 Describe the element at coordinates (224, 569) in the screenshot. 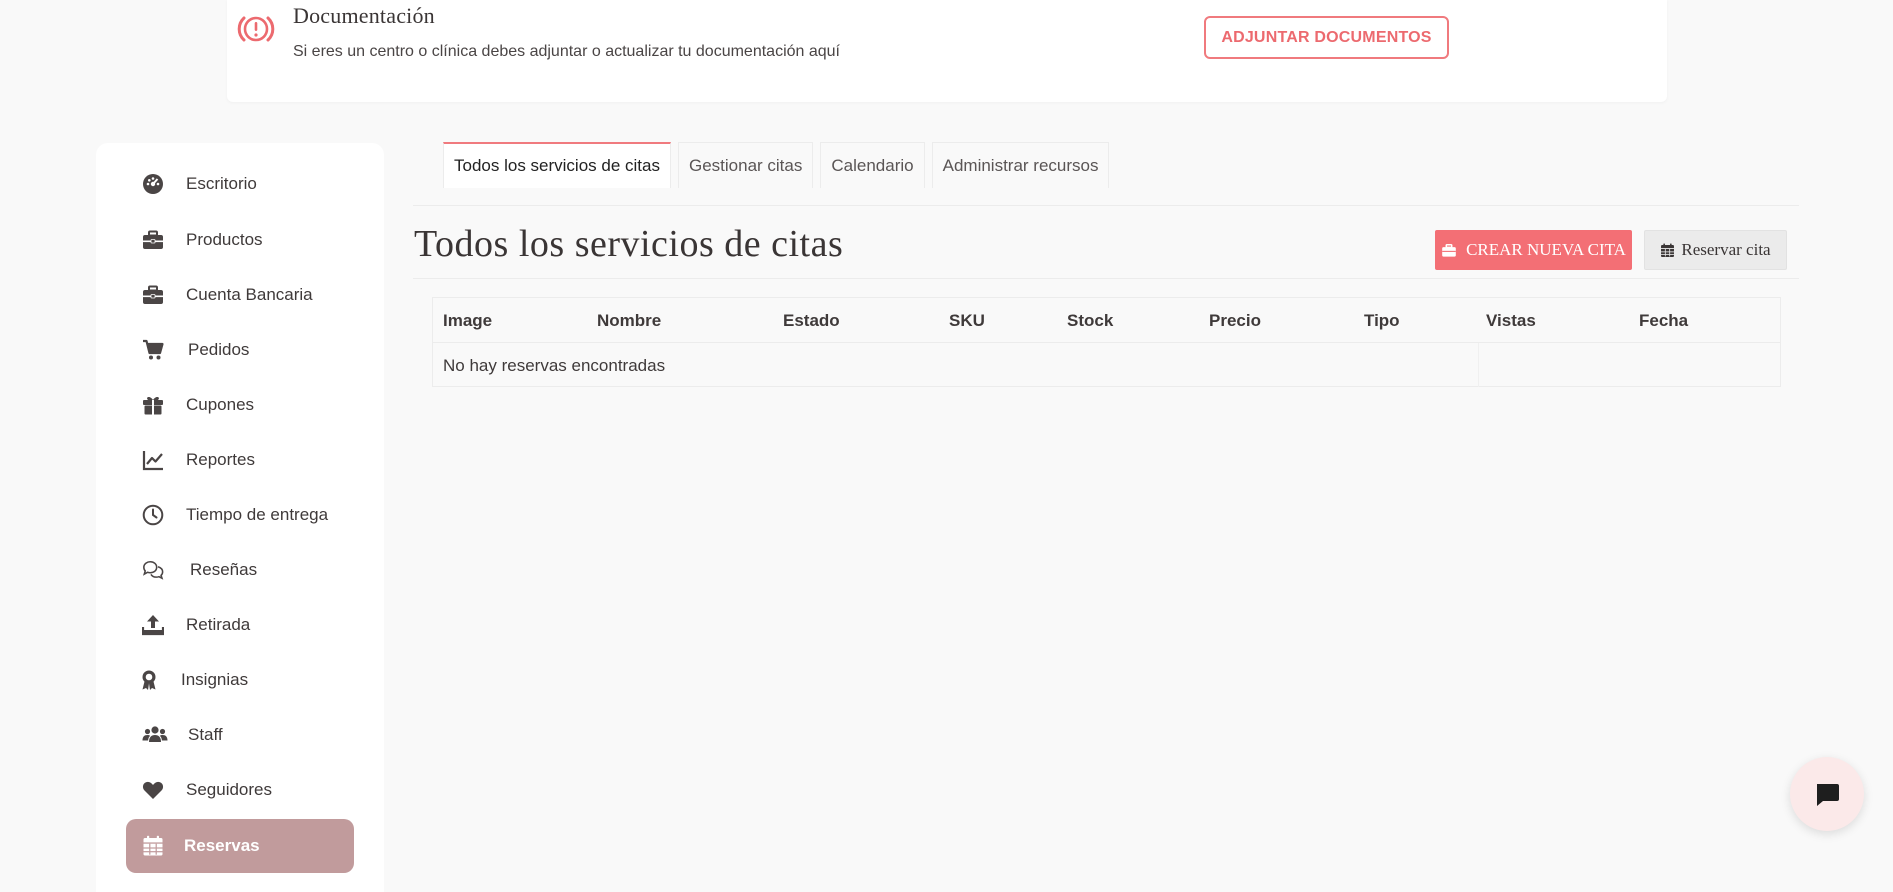

I see `sidebar-item-label: Reseñas` at that location.